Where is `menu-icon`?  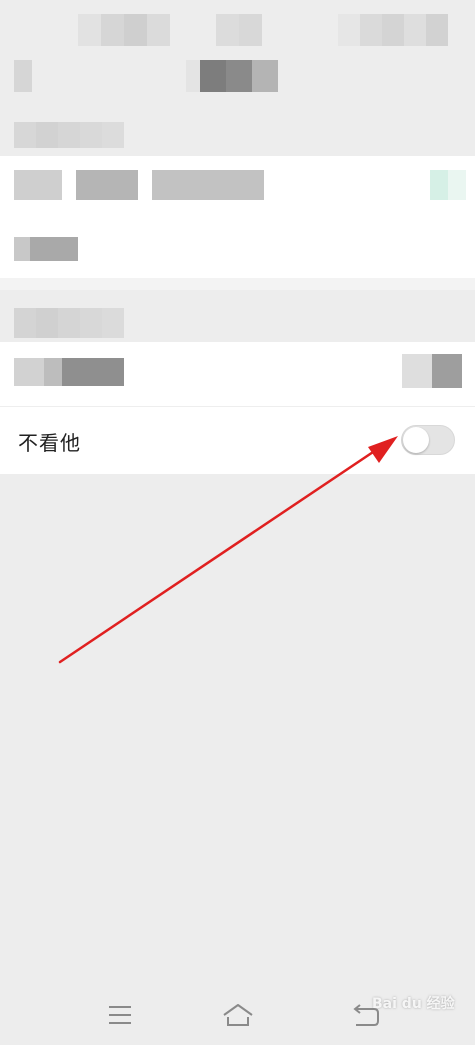
menu-icon is located at coordinates (120, 1015).